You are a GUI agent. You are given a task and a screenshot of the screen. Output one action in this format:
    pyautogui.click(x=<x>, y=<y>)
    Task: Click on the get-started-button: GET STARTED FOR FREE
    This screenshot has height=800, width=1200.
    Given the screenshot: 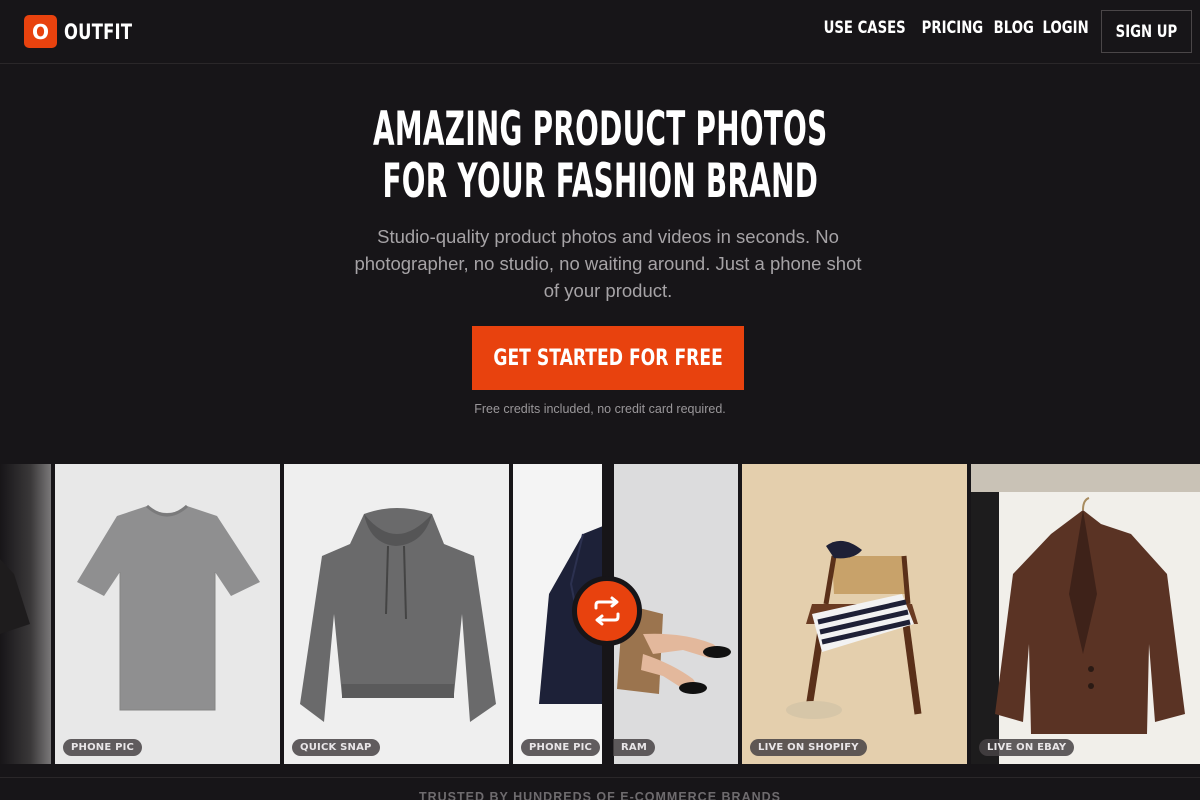 What is the action you would take?
    pyautogui.click(x=608, y=358)
    